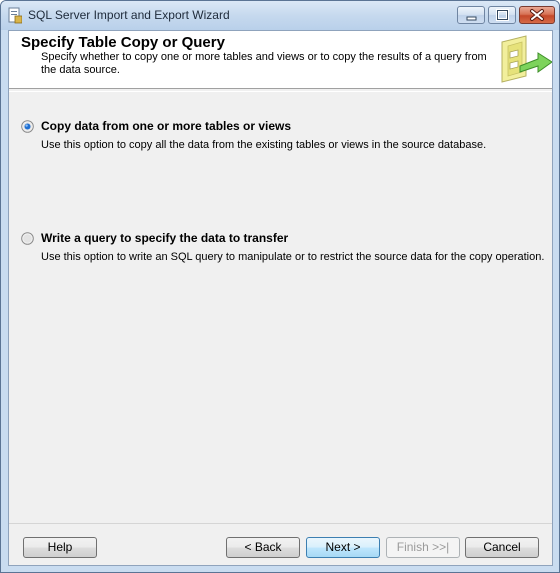 Image resolution: width=560 pixels, height=573 pixels. What do you see at coordinates (471, 18) in the screenshot?
I see `minimize-icon` at bounding box center [471, 18].